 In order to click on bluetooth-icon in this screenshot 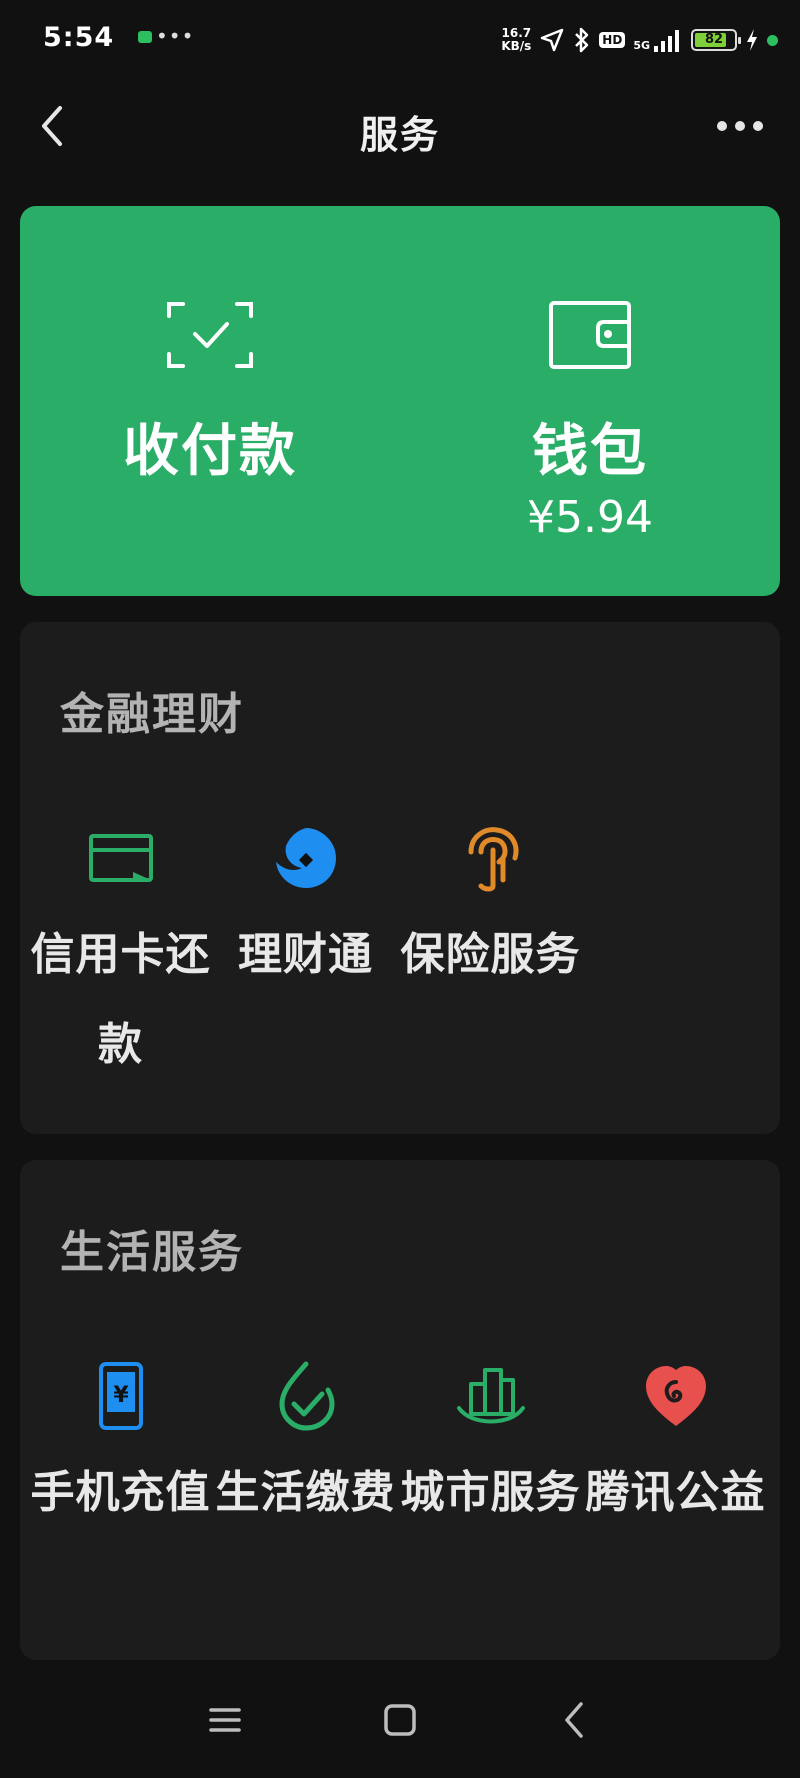, I will do `click(582, 40)`.